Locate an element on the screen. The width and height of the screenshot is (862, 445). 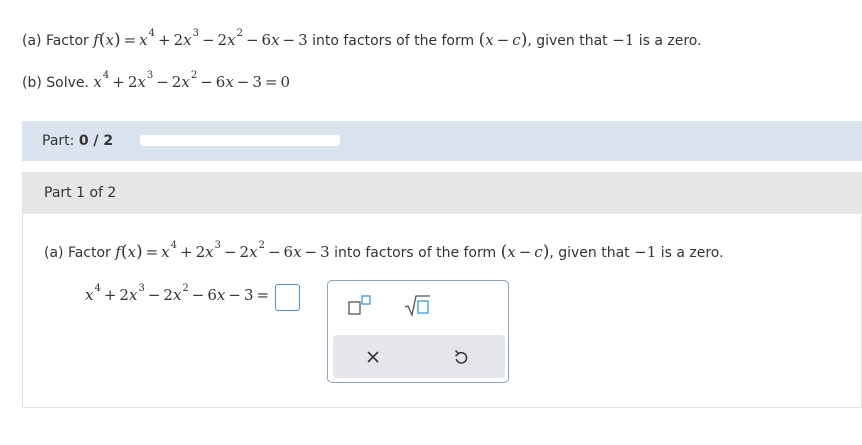
undo-button is located at coordinates (461, 357).